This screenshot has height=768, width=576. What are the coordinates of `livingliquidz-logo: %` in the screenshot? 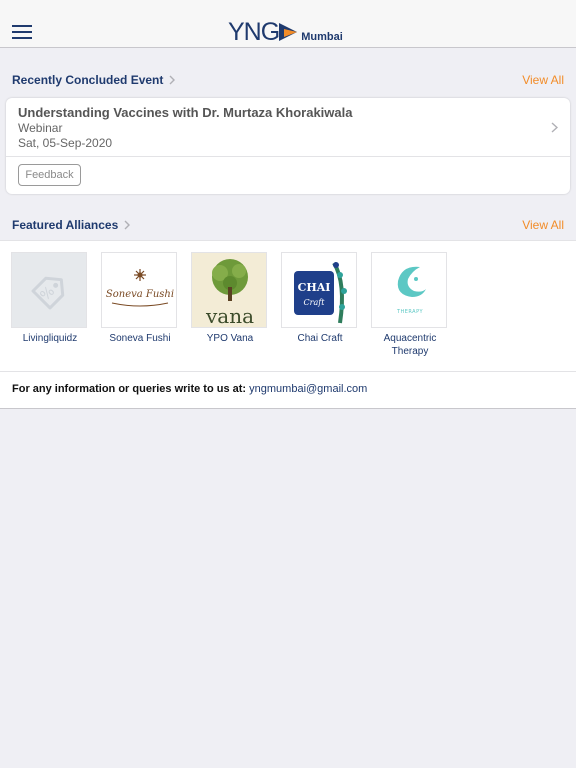 It's located at (49, 290).